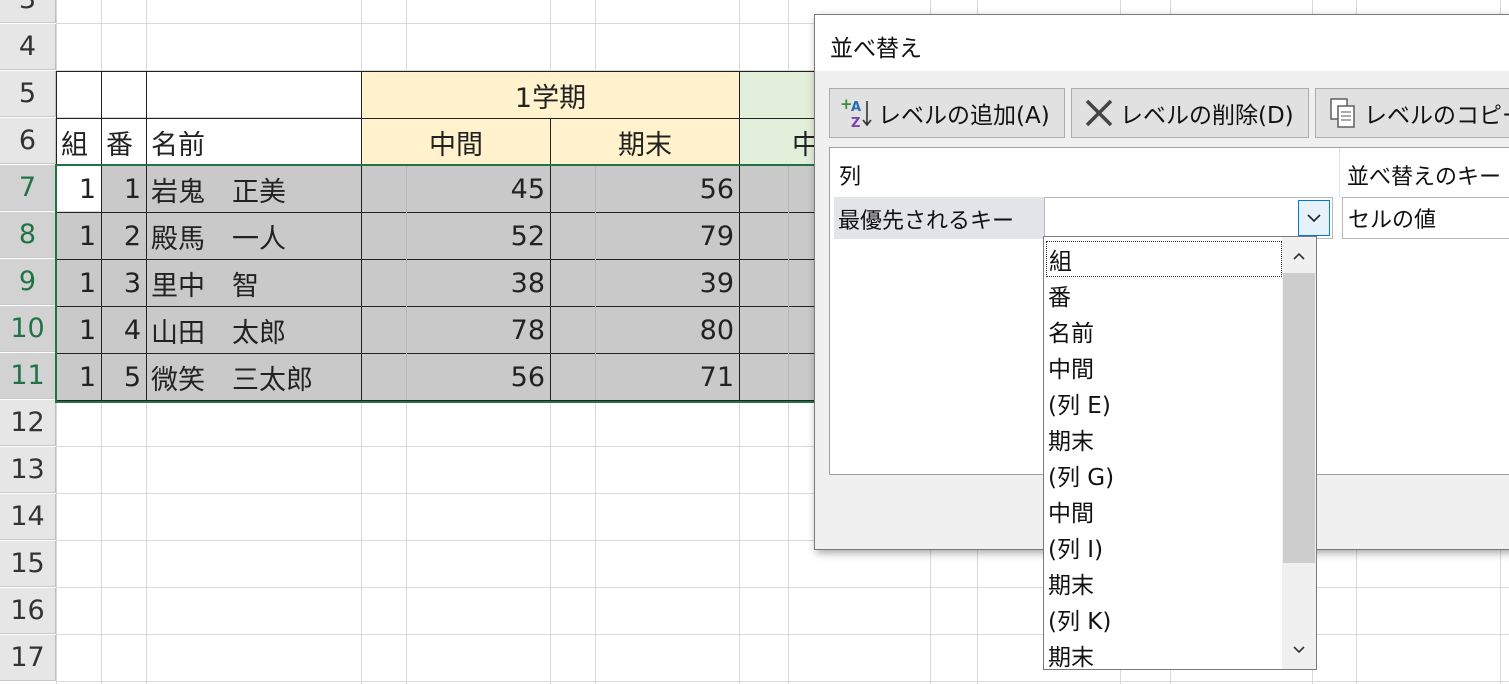 The image size is (1509, 684). I want to click on table-bottom-border, so click(437, 400).